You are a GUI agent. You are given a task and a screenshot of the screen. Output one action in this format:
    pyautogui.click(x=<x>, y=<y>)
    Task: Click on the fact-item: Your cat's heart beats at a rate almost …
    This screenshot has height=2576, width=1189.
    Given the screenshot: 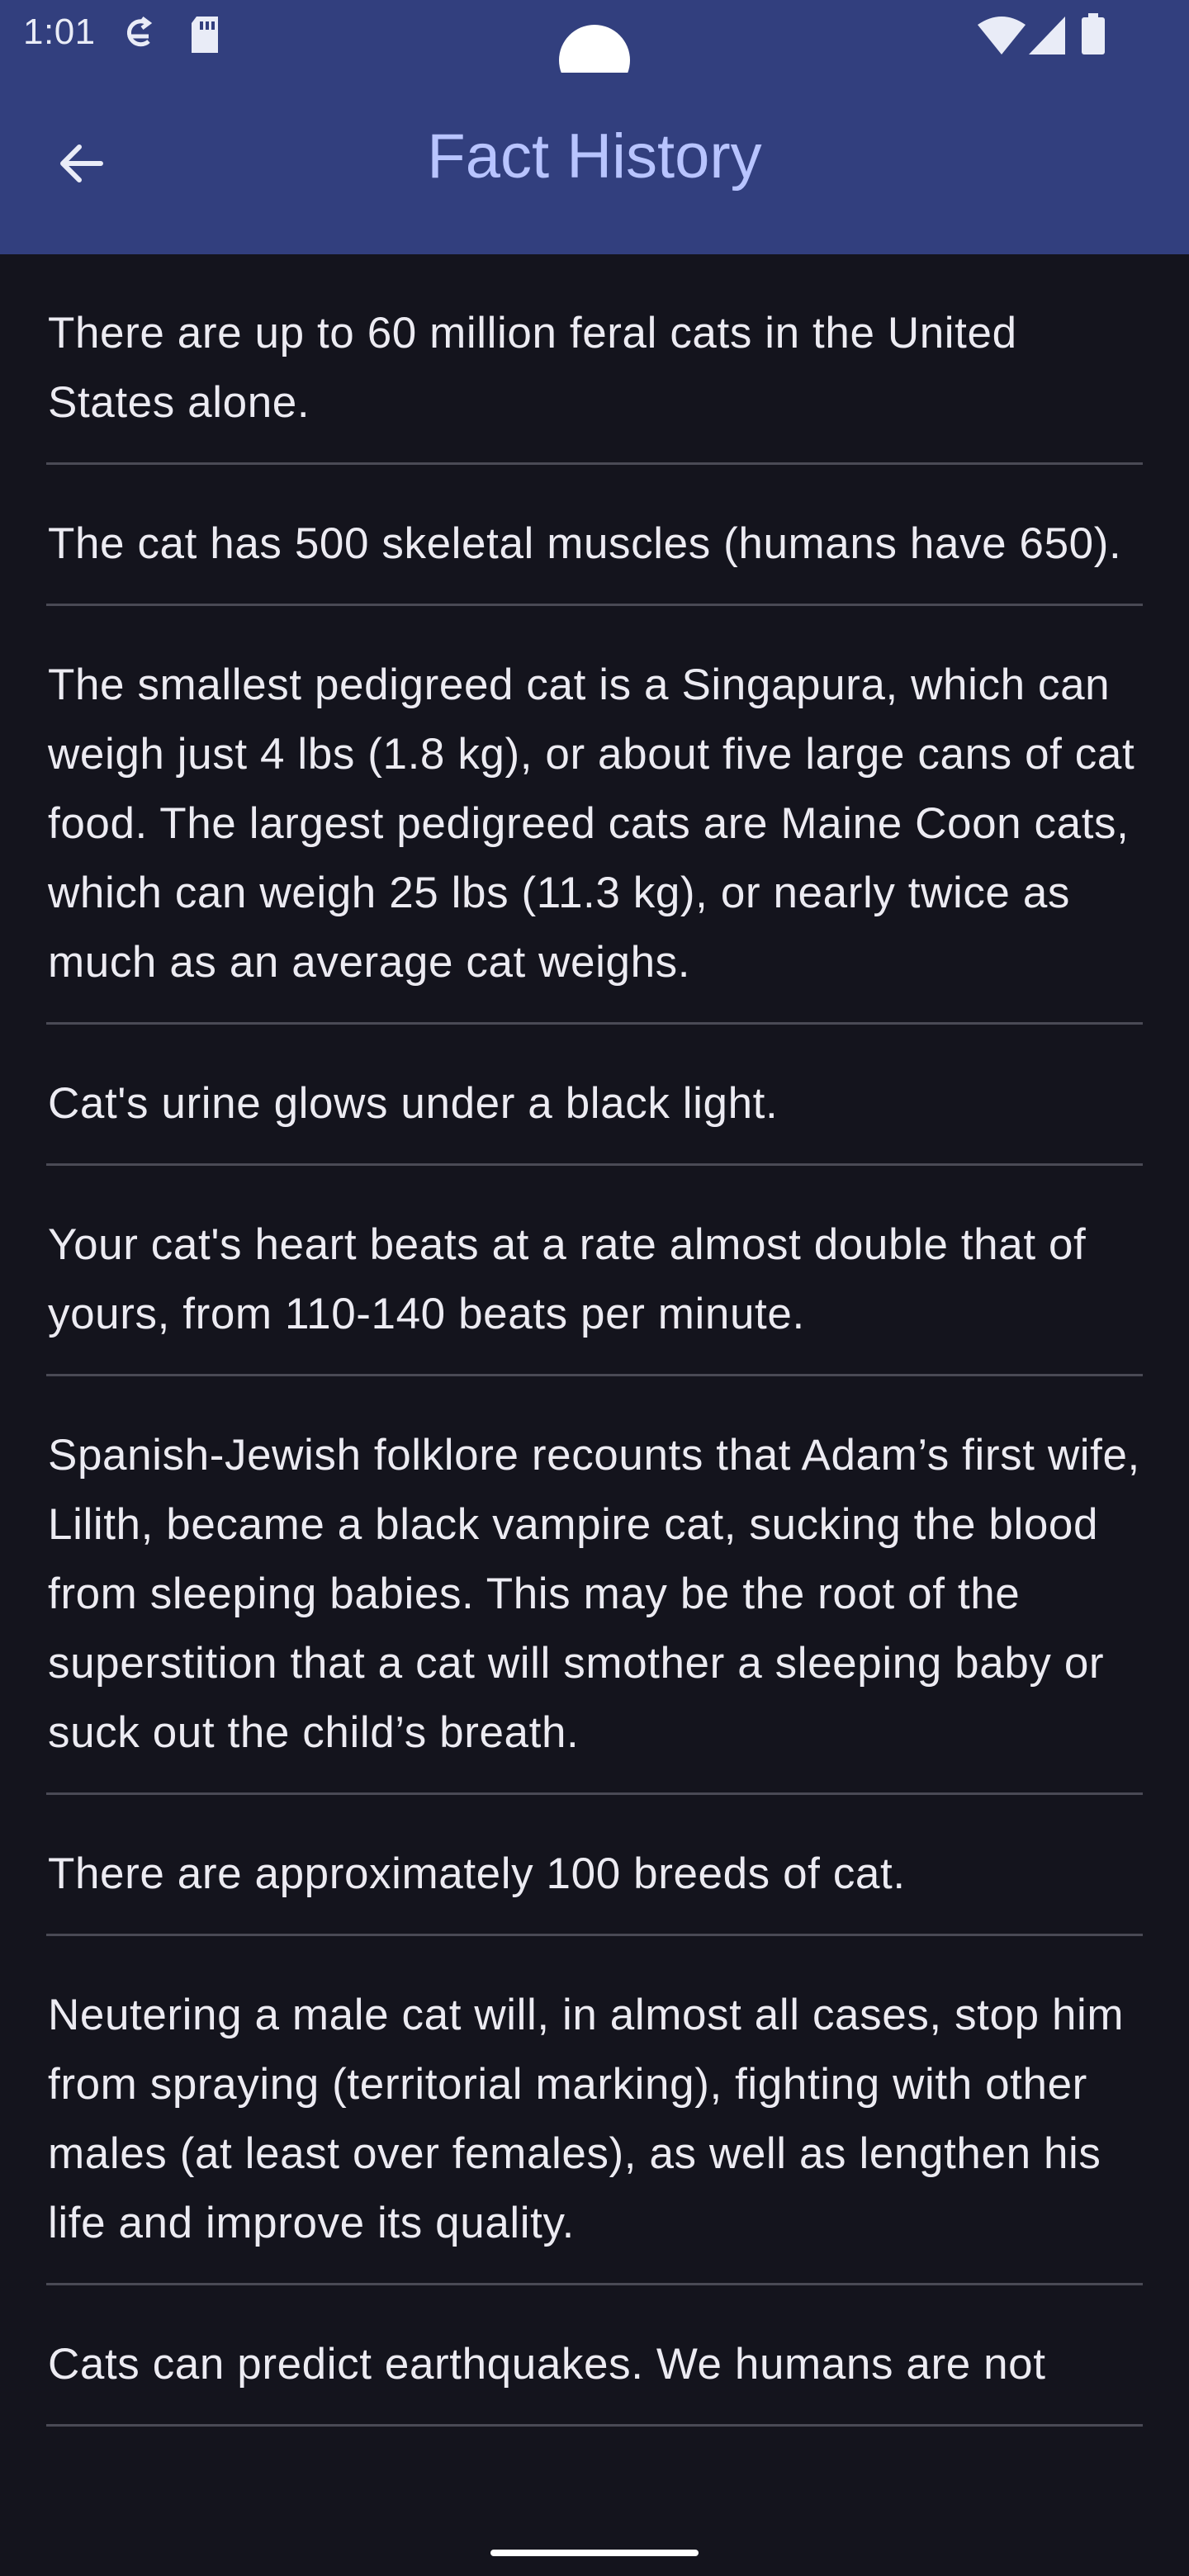 What is the action you would take?
    pyautogui.click(x=594, y=1271)
    